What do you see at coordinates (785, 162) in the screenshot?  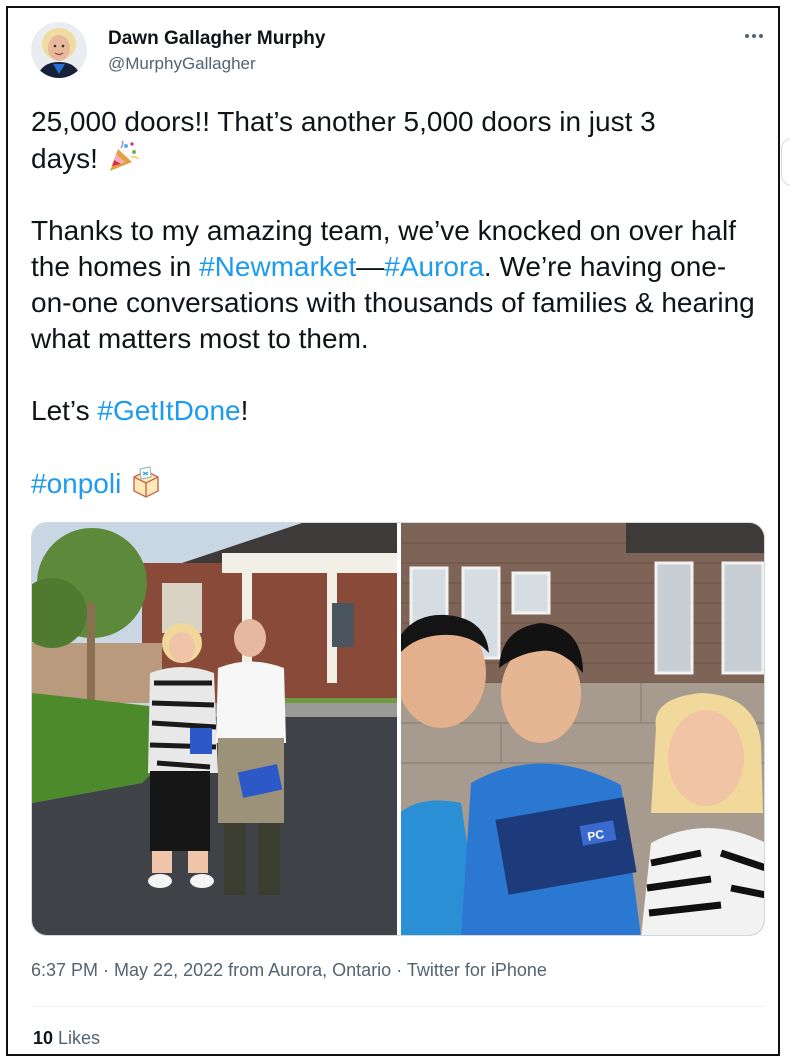 I see `side-scroll-button` at bounding box center [785, 162].